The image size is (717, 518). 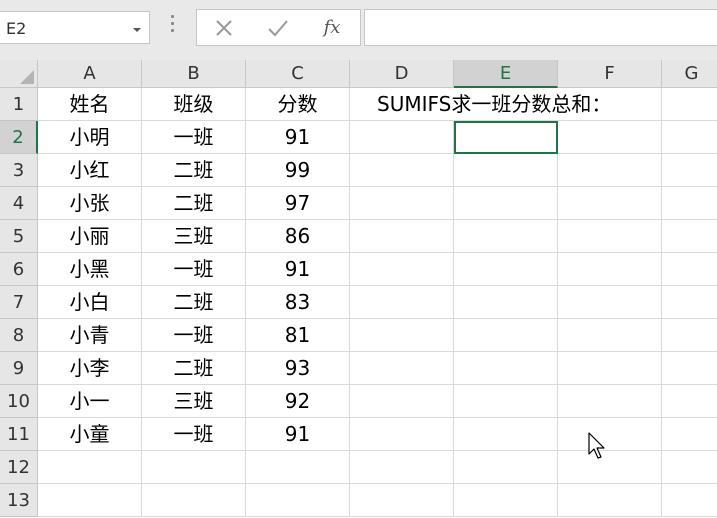 I want to click on cell-e8, so click(x=506, y=335).